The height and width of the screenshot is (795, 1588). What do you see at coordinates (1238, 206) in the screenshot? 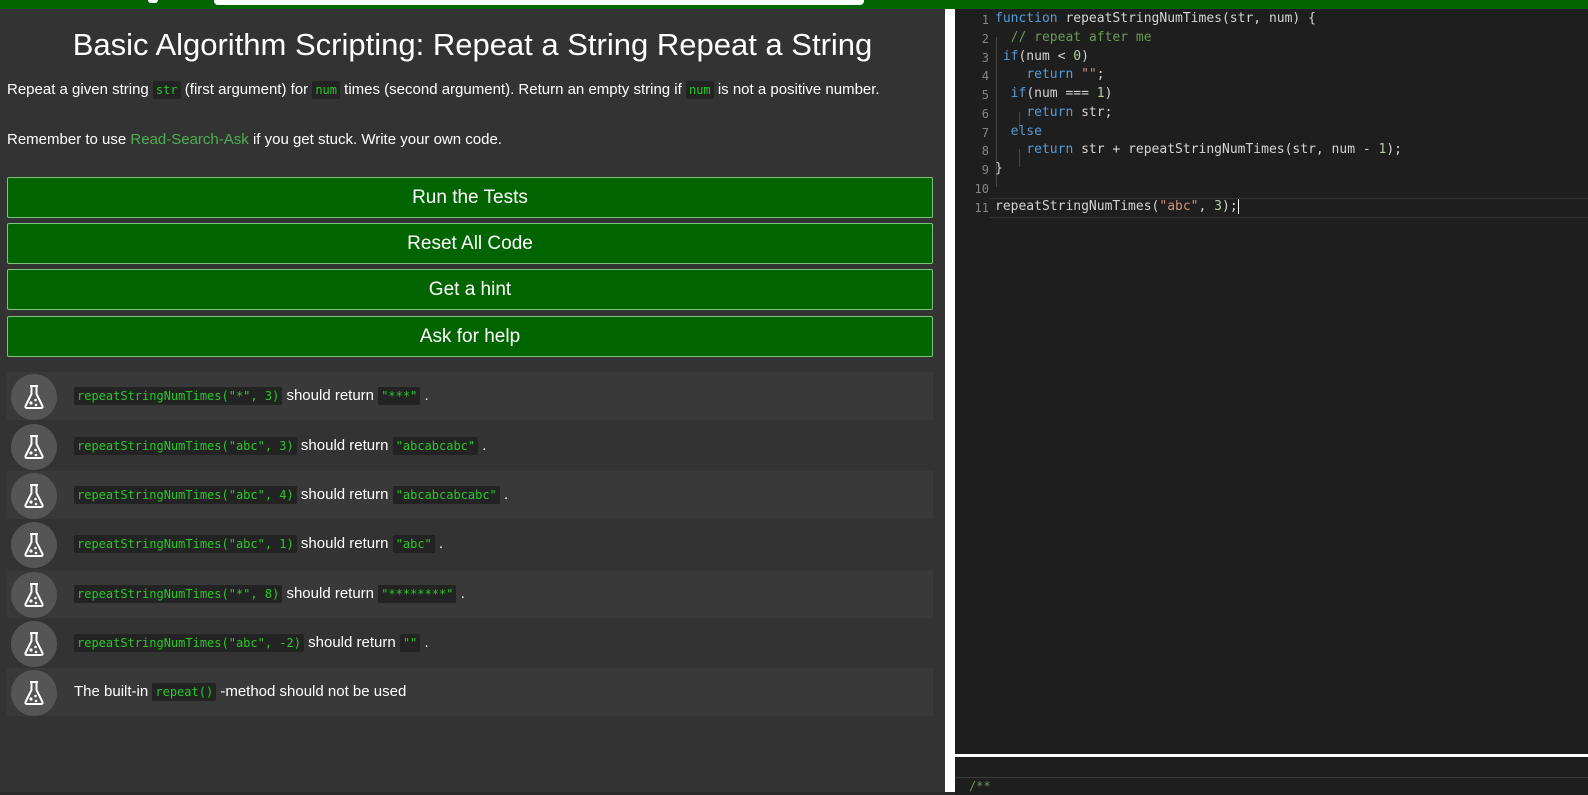
I see `text-cursor` at bounding box center [1238, 206].